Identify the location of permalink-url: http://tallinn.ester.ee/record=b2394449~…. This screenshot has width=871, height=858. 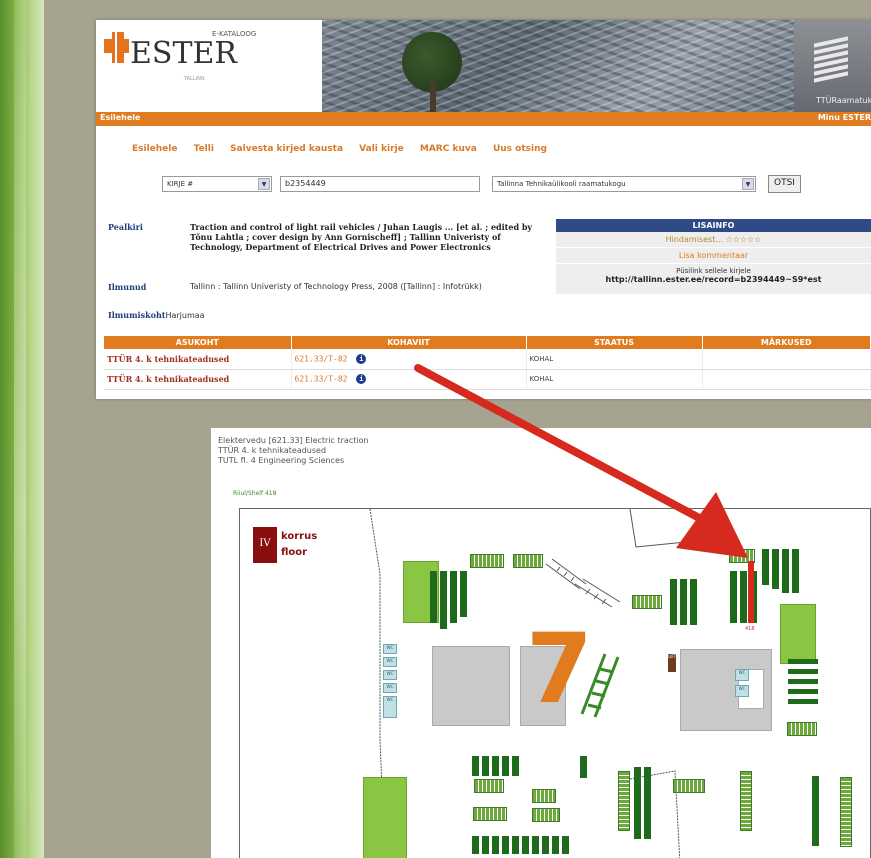
(713, 279).